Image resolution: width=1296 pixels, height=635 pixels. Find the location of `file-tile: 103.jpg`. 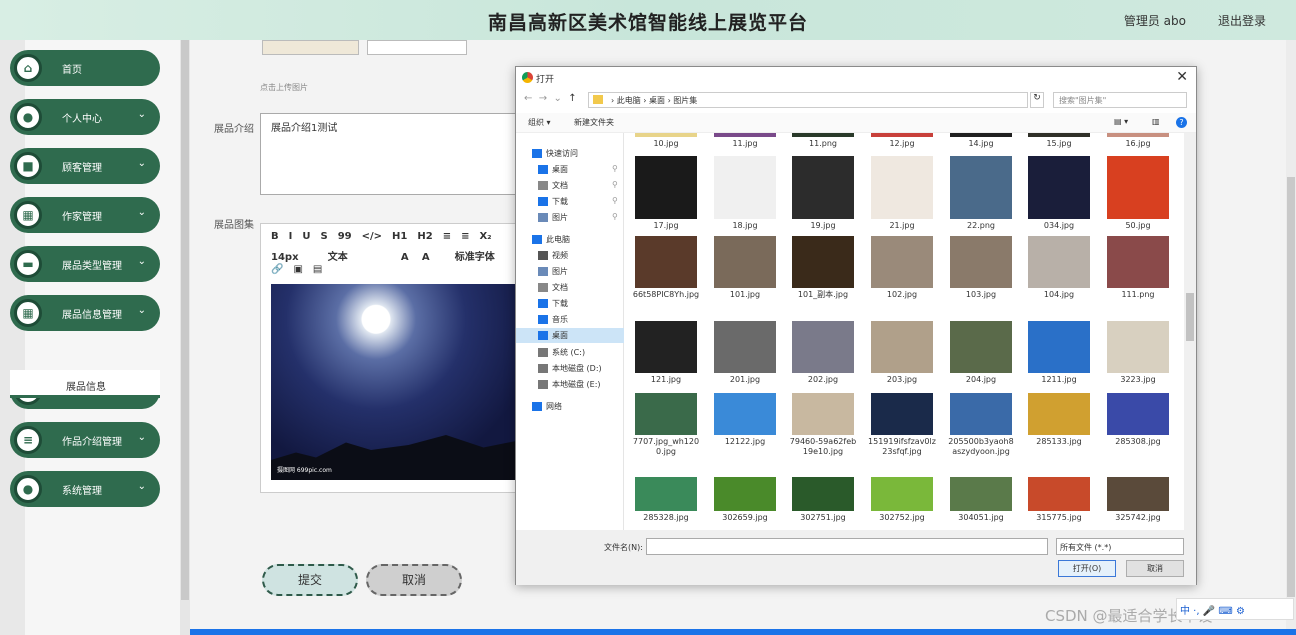

file-tile: 103.jpg is located at coordinates (981, 268).